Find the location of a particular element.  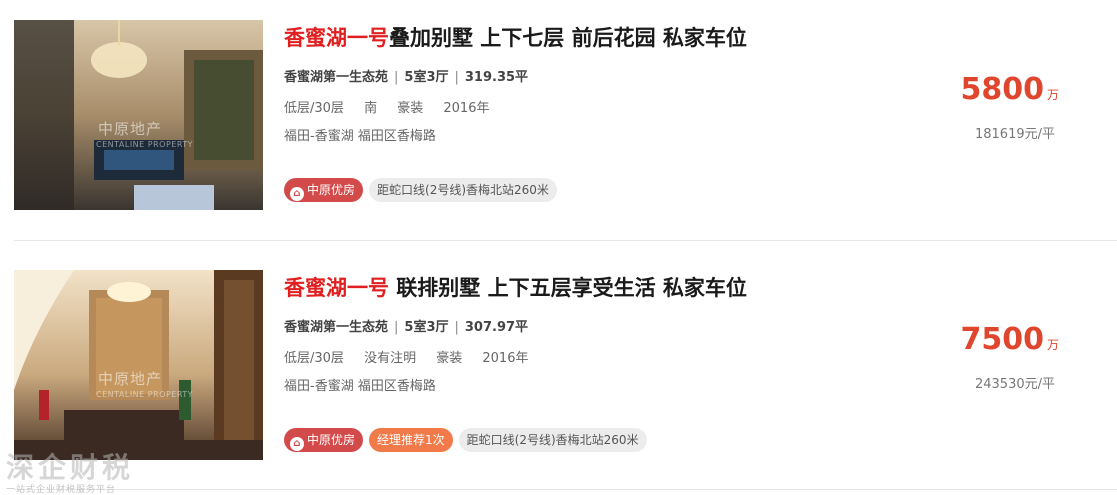

listing-summary: 香蜜湖第一生态苑 | 5室3厅 | 319.35平 is located at coordinates (406, 75).